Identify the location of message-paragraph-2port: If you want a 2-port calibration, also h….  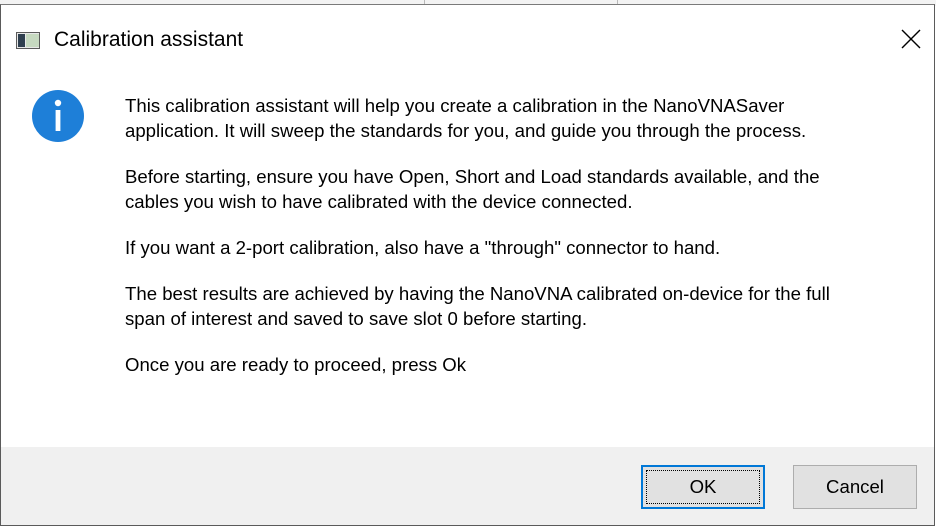
(520, 247).